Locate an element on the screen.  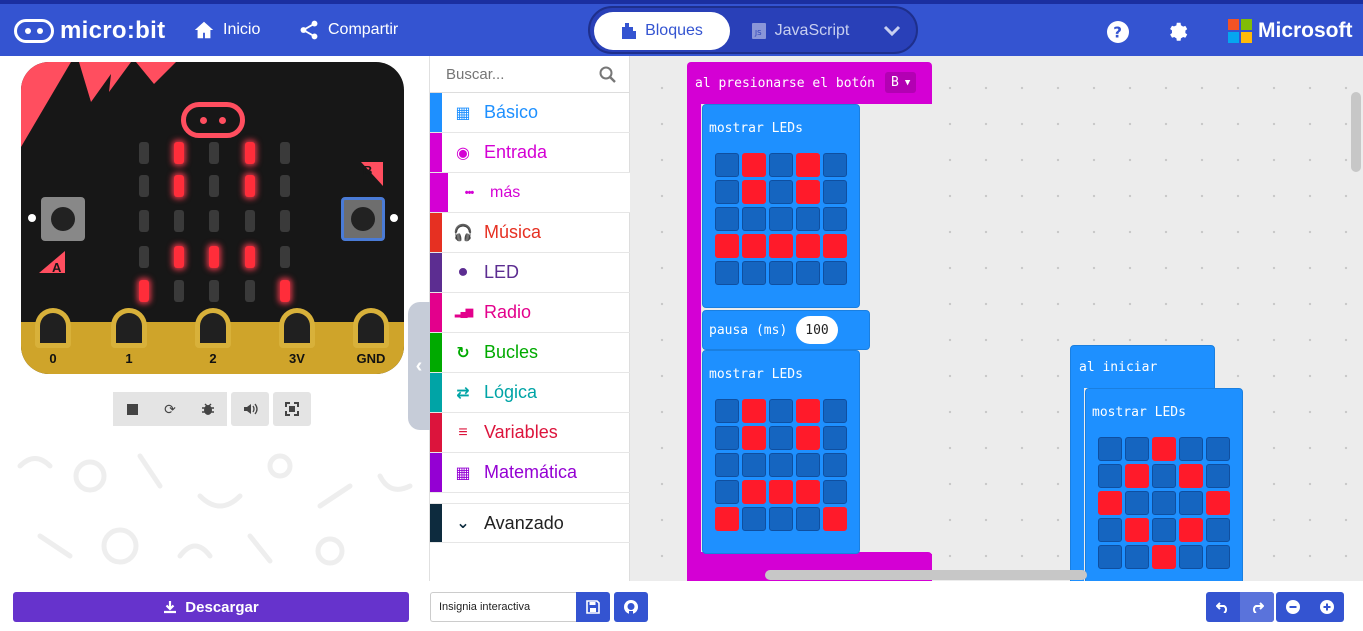
category-10: ⌄ Avanzado is located at coordinates (530, 523).